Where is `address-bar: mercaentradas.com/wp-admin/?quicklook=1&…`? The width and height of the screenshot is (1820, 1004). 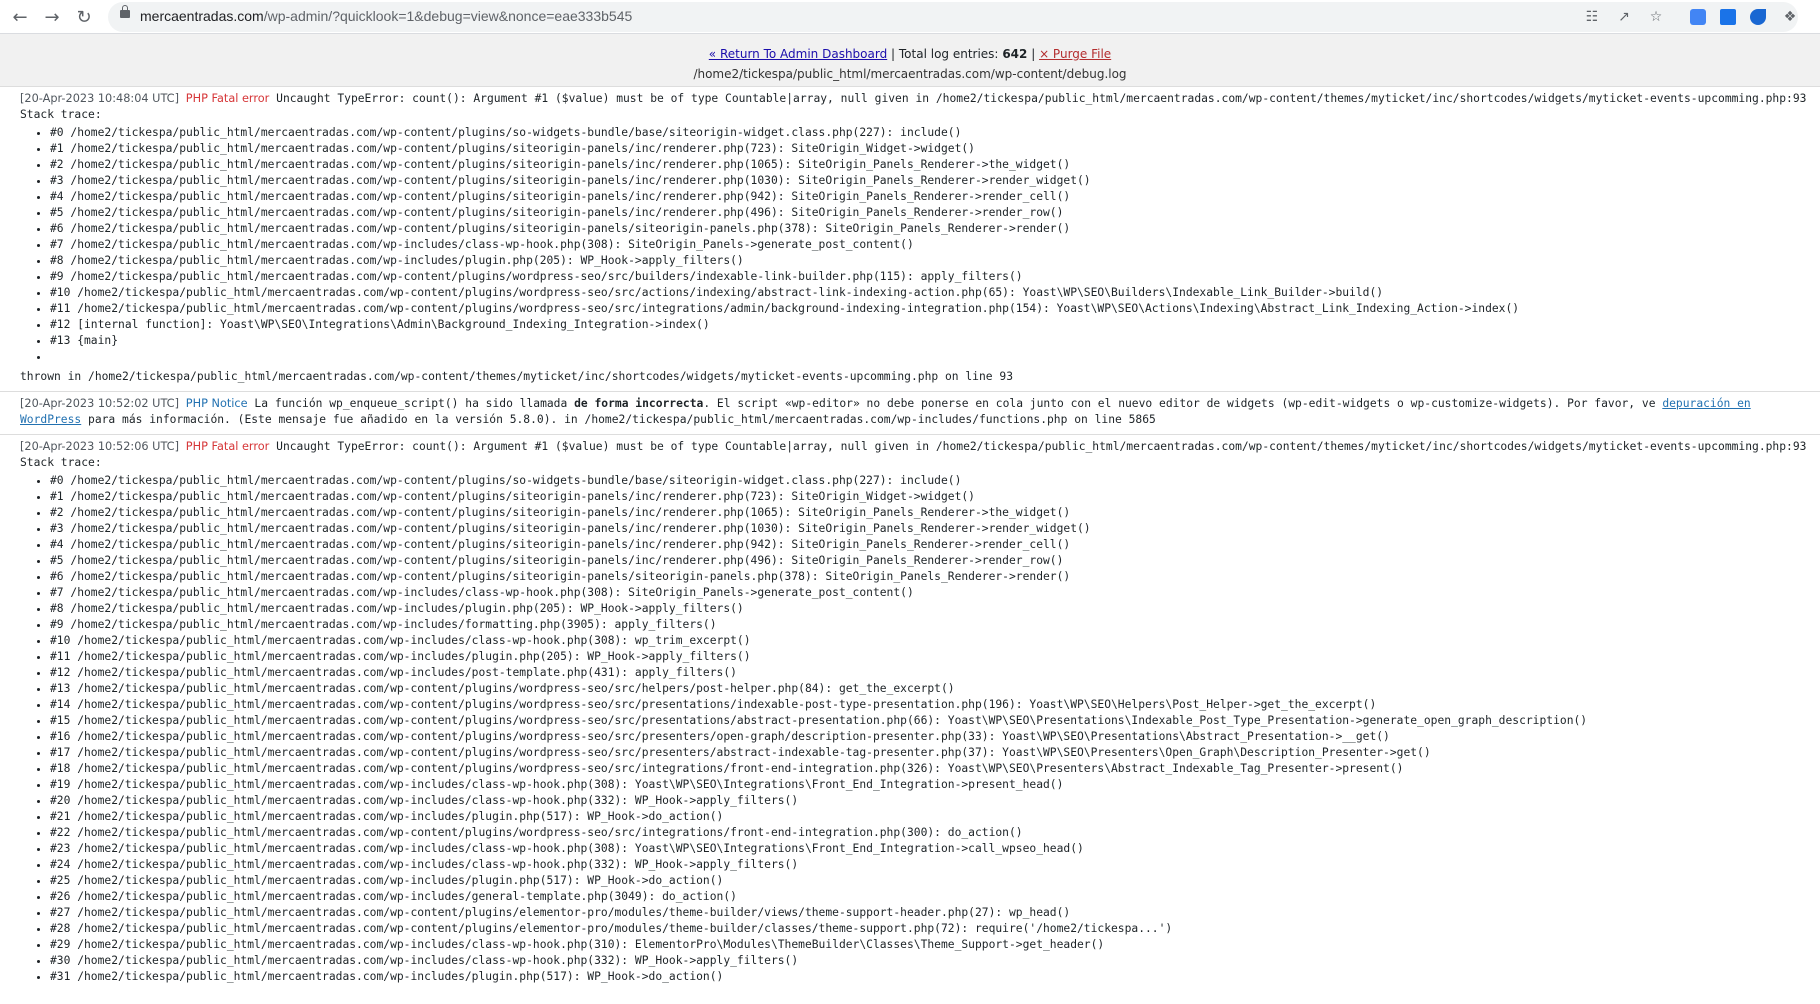
address-bar: mercaentradas.com/wp-admin/?quicklook=1&… is located at coordinates (953, 17).